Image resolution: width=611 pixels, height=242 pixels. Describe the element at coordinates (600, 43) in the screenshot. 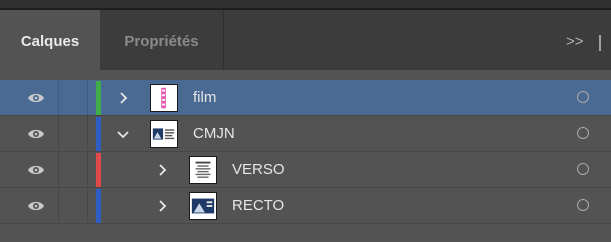

I see `panel-menu-divider` at that location.